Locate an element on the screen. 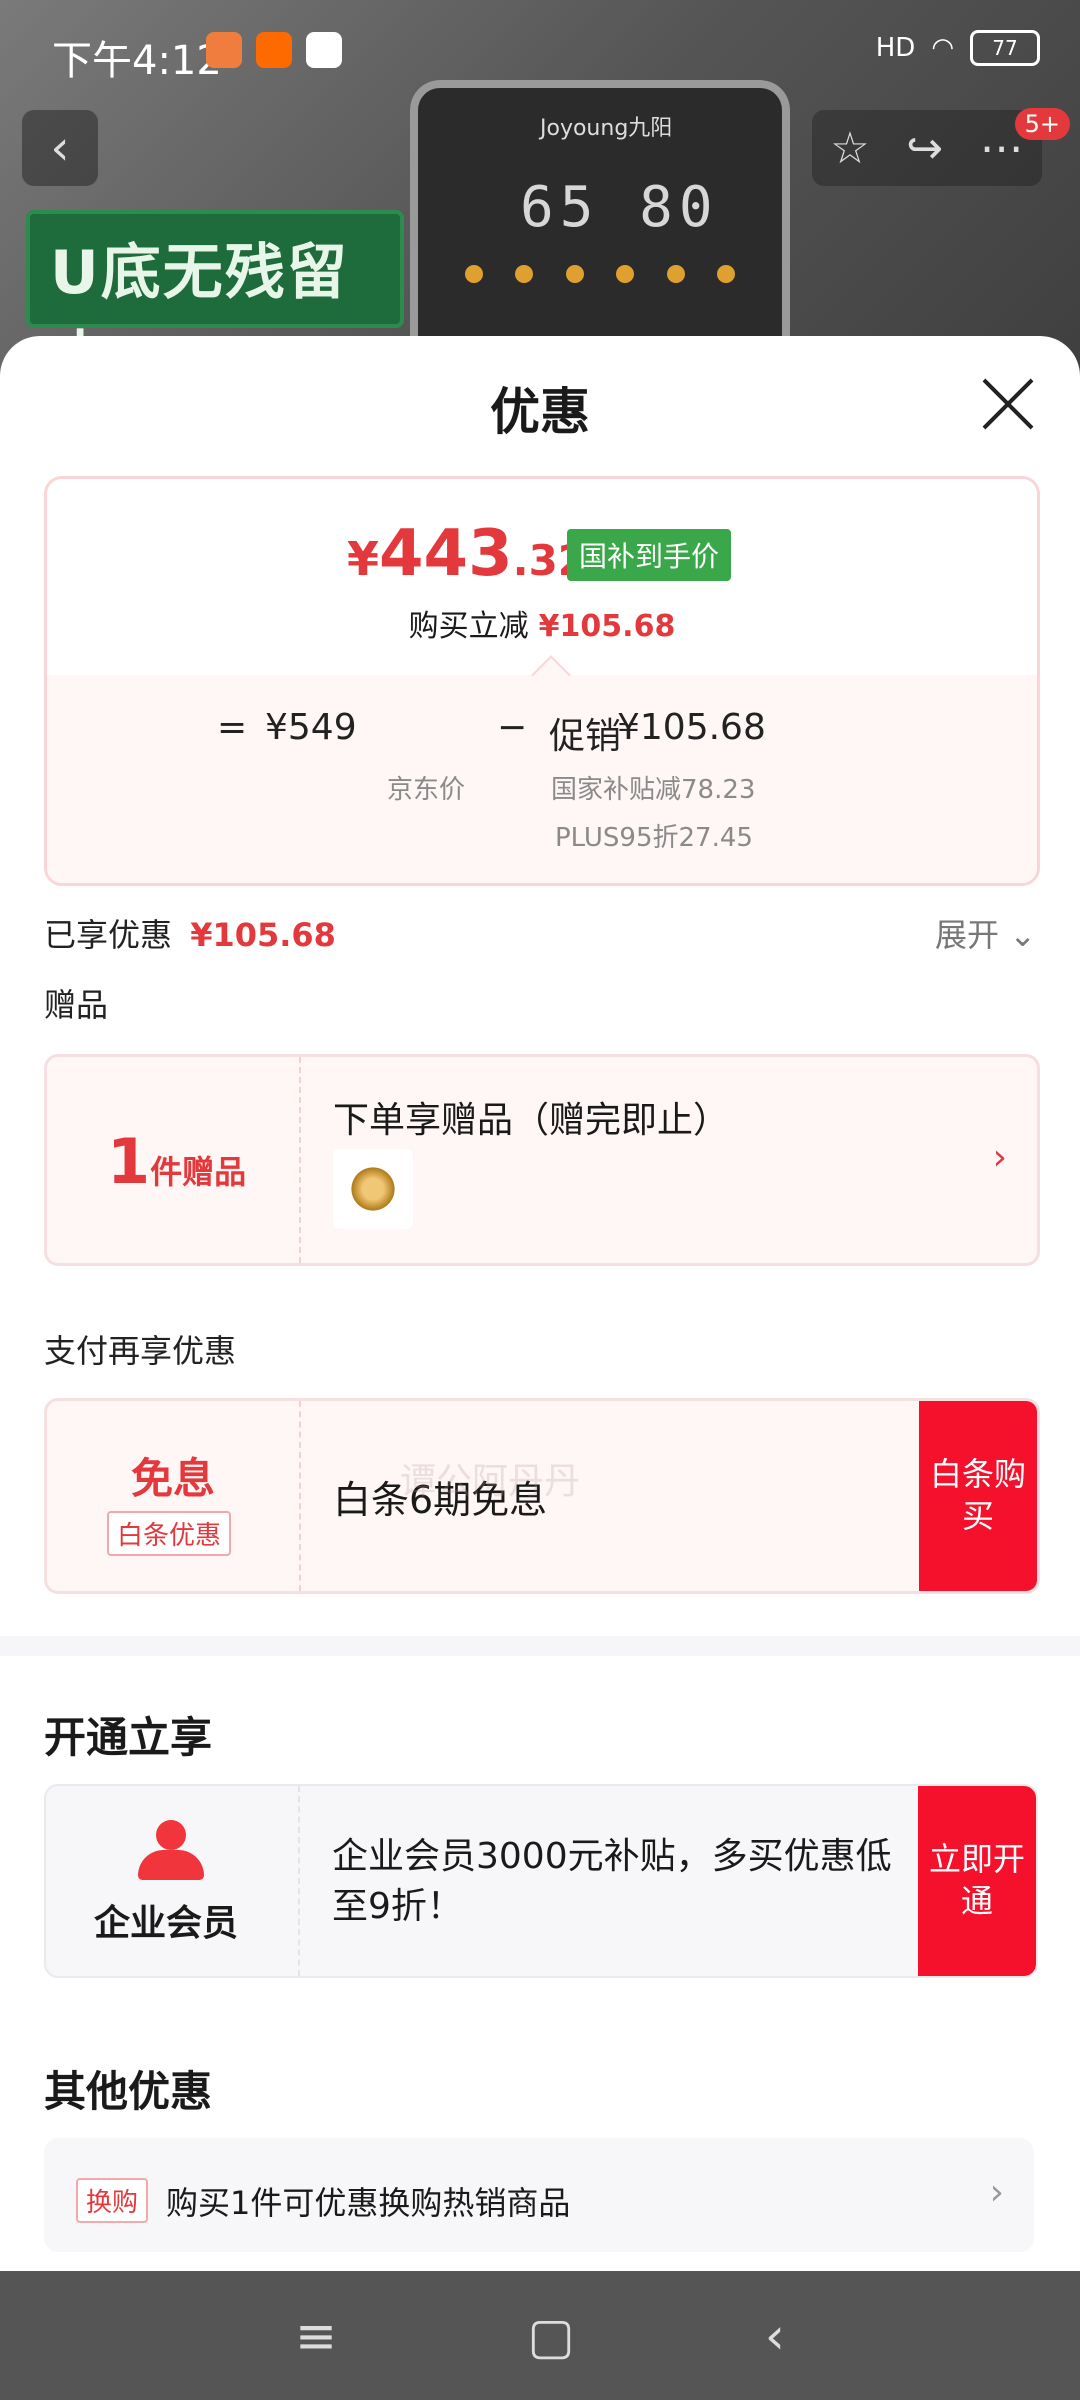 Image resolution: width=1080 pixels, height=2400 pixels. minus-sign: − is located at coordinates (512, 727).